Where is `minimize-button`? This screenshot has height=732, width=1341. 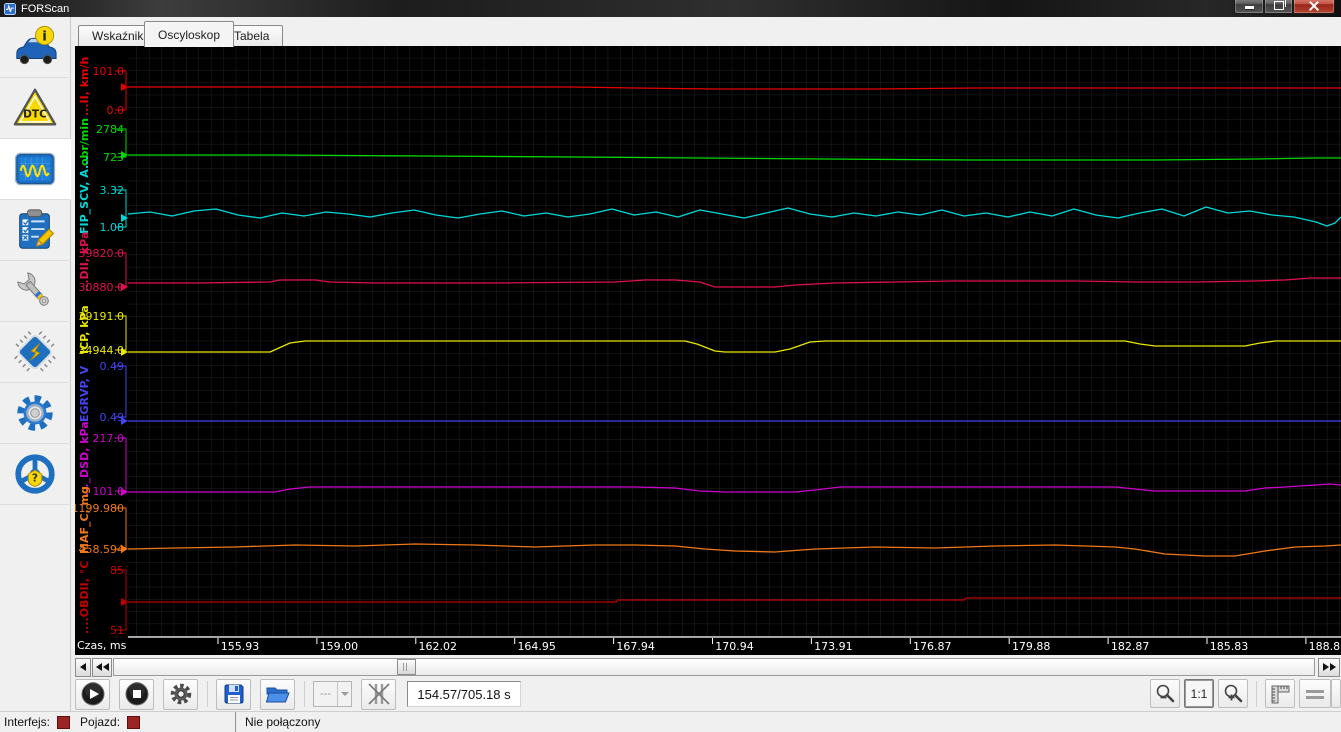 minimize-button is located at coordinates (1249, 7).